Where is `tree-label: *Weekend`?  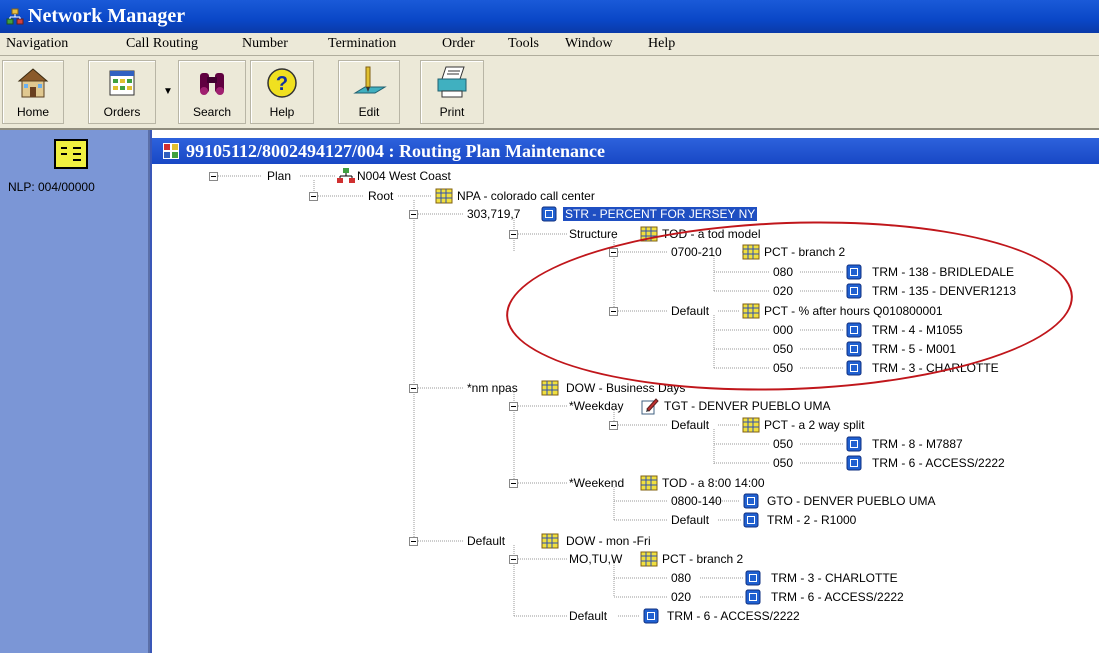 tree-label: *Weekend is located at coordinates (597, 483).